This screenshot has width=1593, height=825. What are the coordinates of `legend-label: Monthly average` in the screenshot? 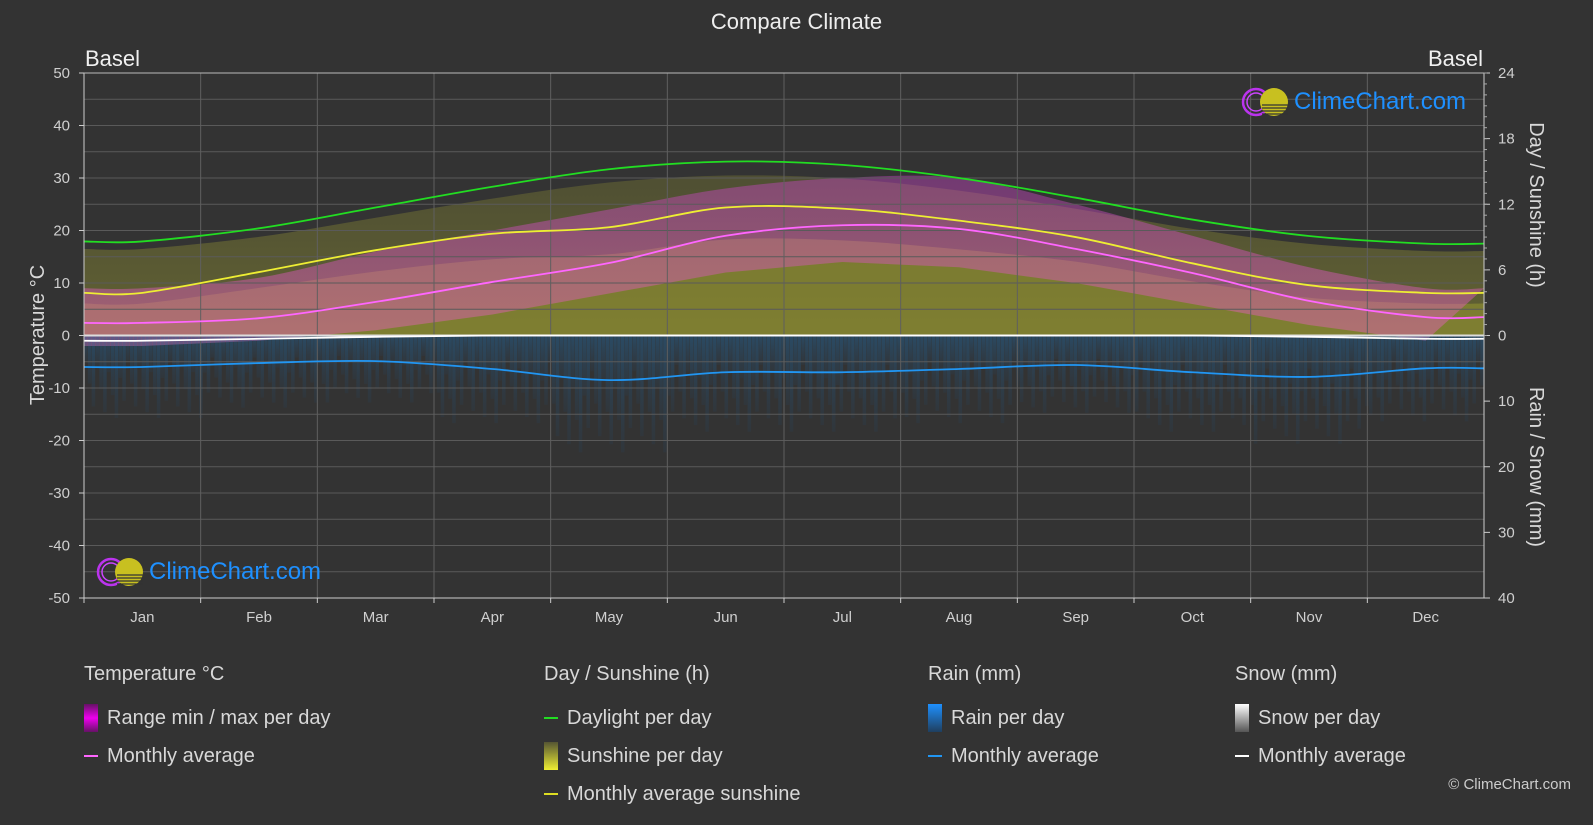 It's located at (1332, 755).